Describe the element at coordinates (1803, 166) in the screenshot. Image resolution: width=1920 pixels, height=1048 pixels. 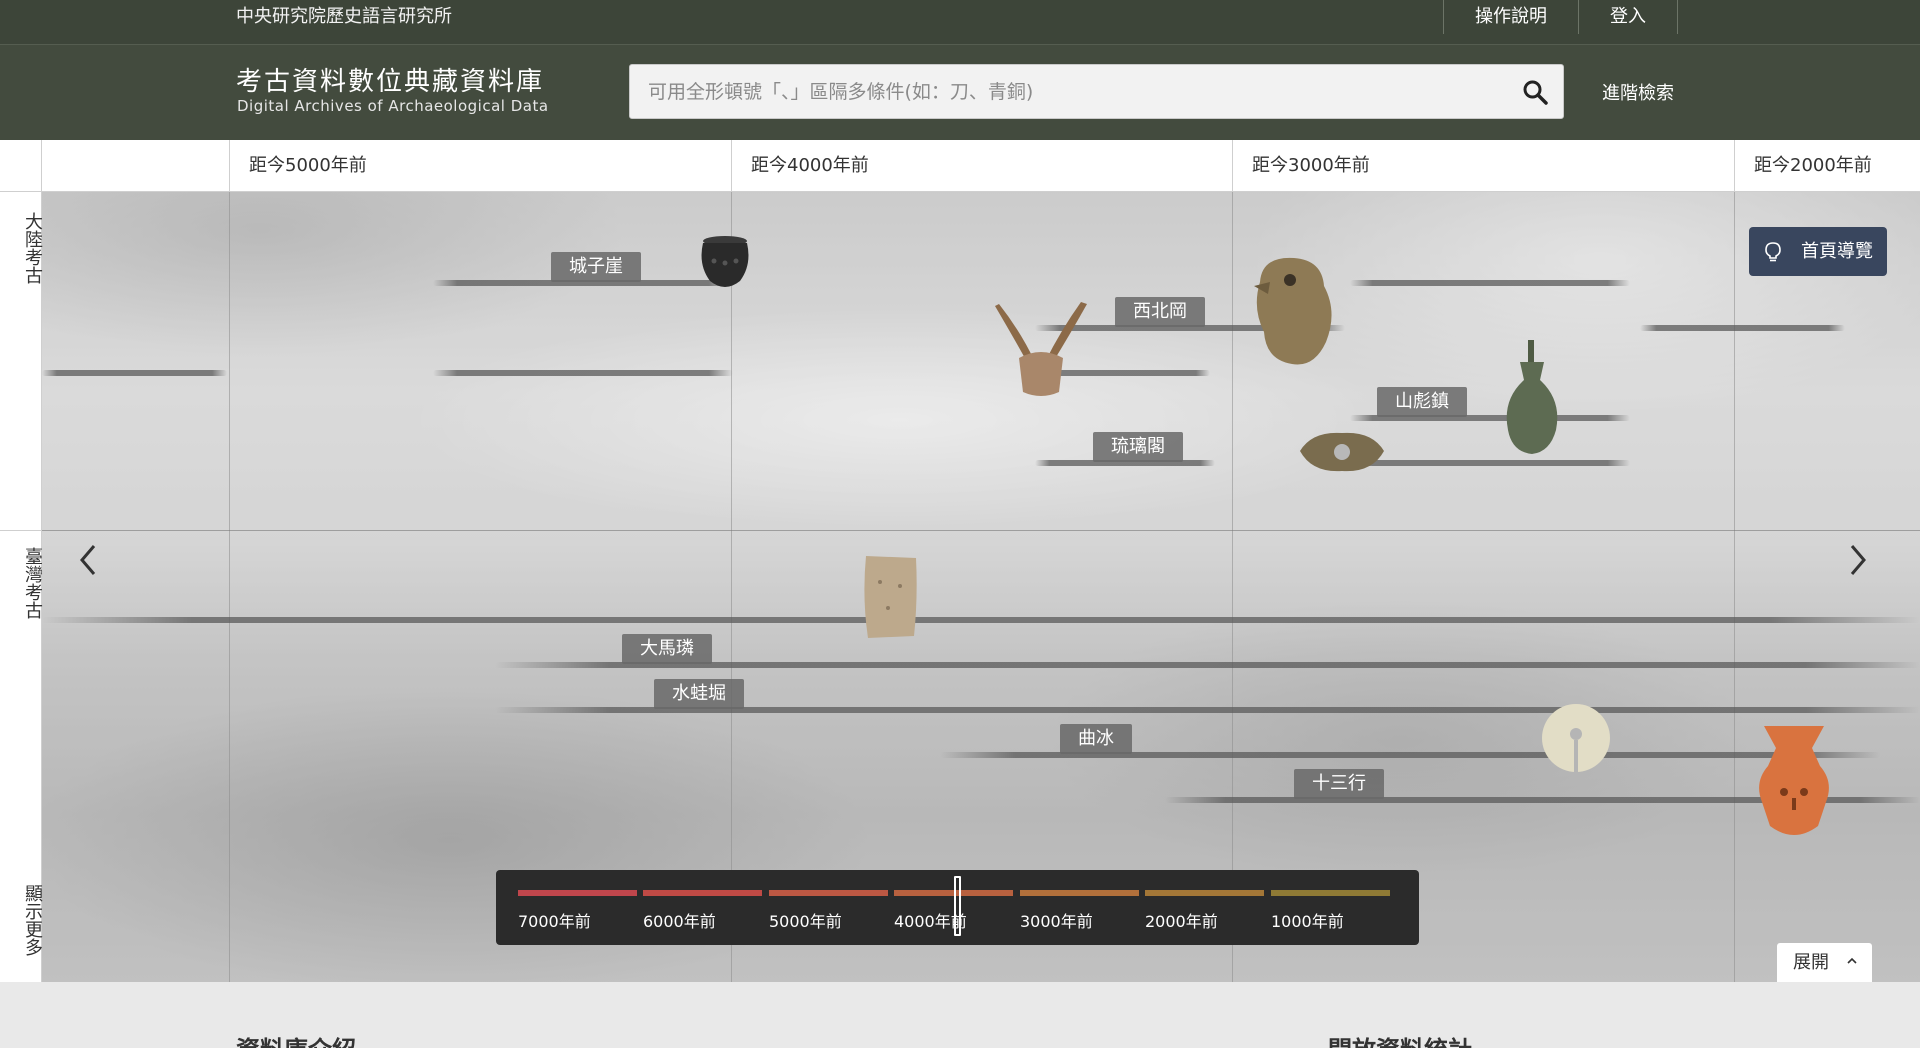
I see `axis-tick: 距今2000年前` at that location.